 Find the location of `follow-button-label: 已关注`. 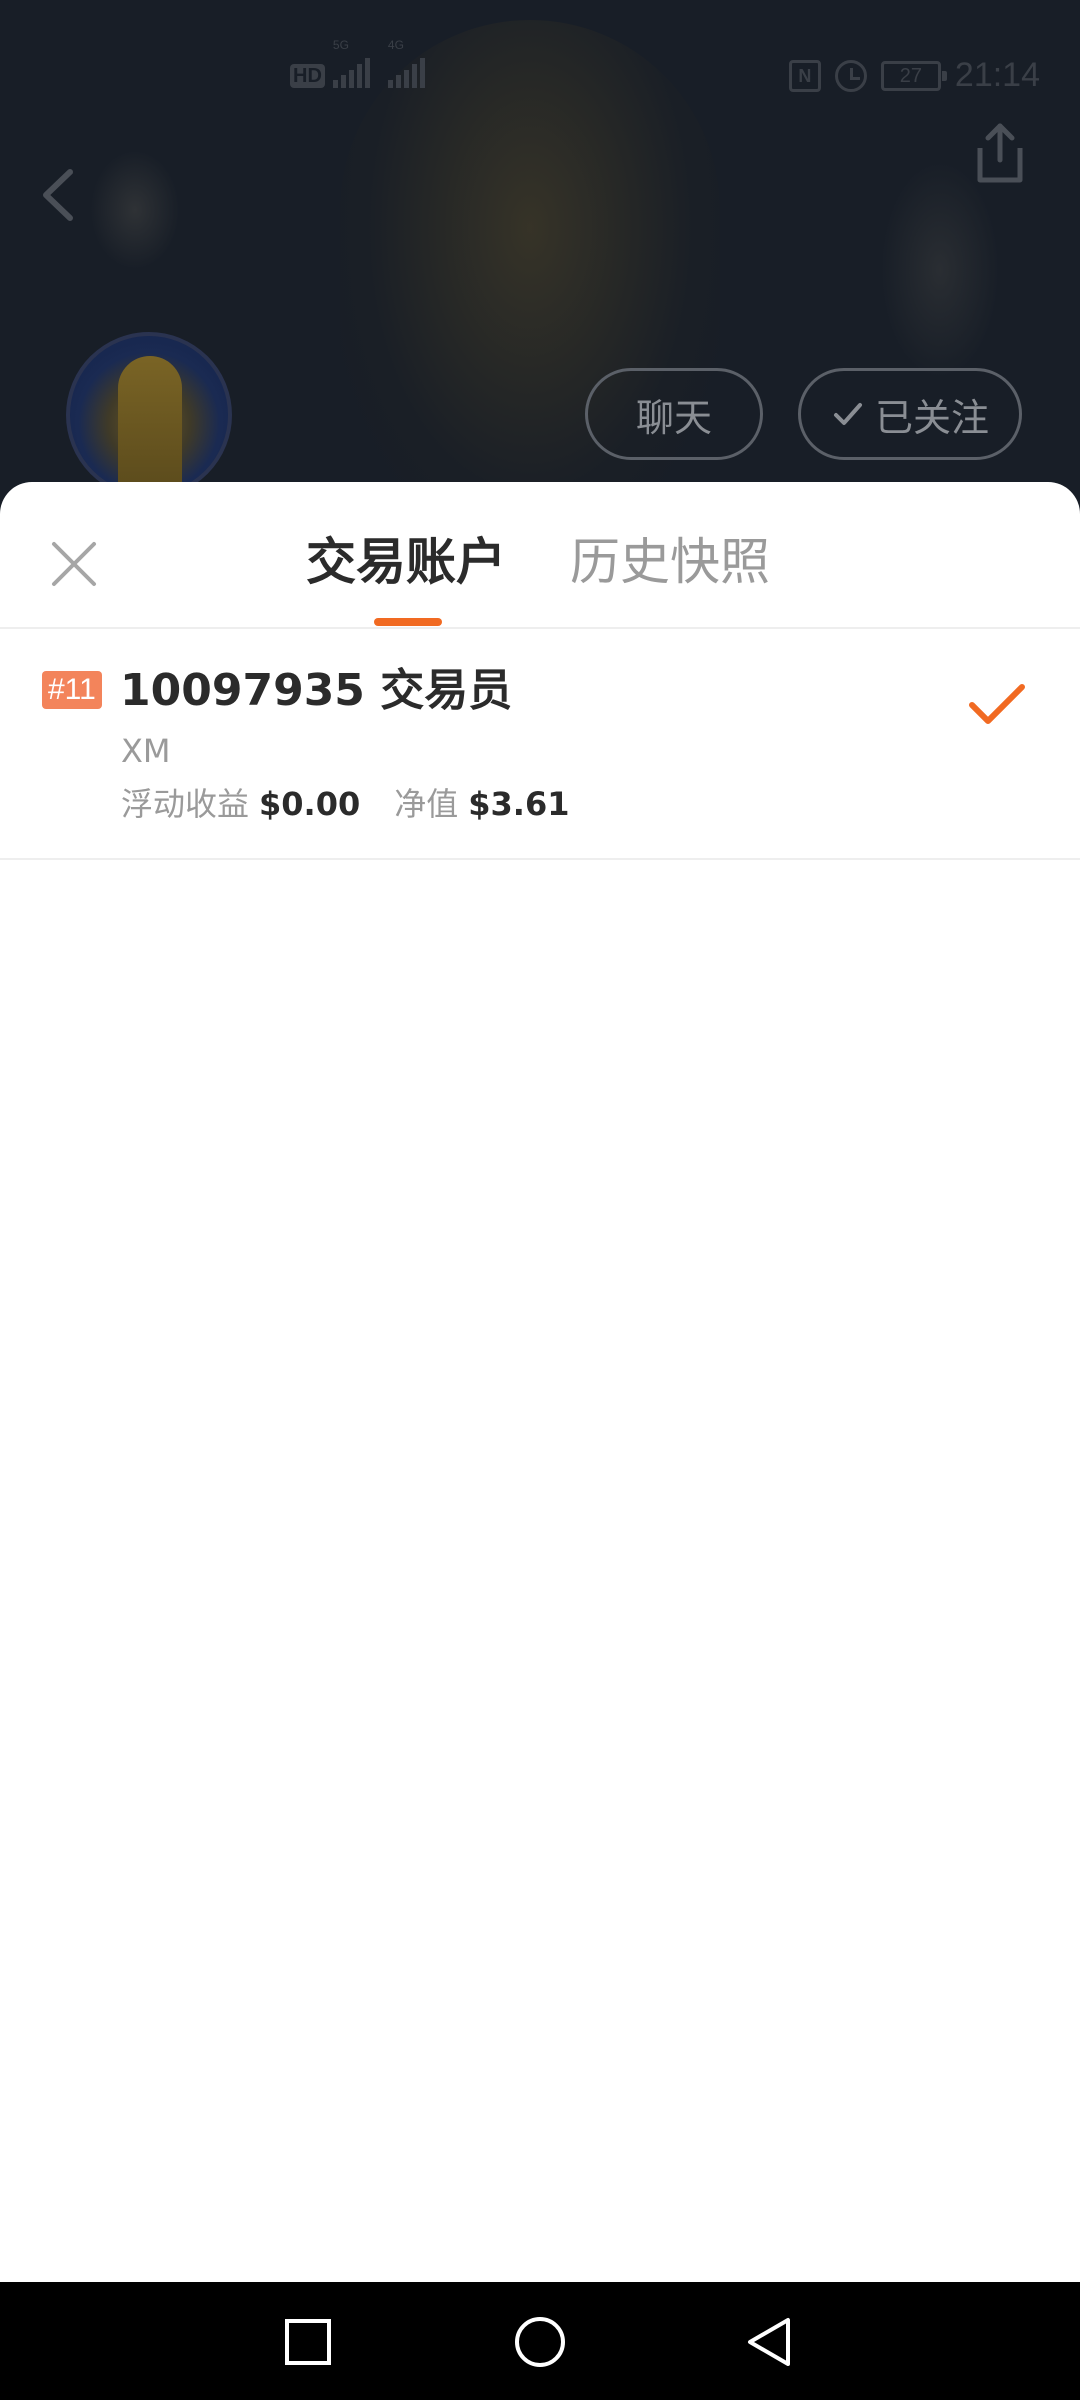

follow-button-label: 已关注 is located at coordinates (931, 417).